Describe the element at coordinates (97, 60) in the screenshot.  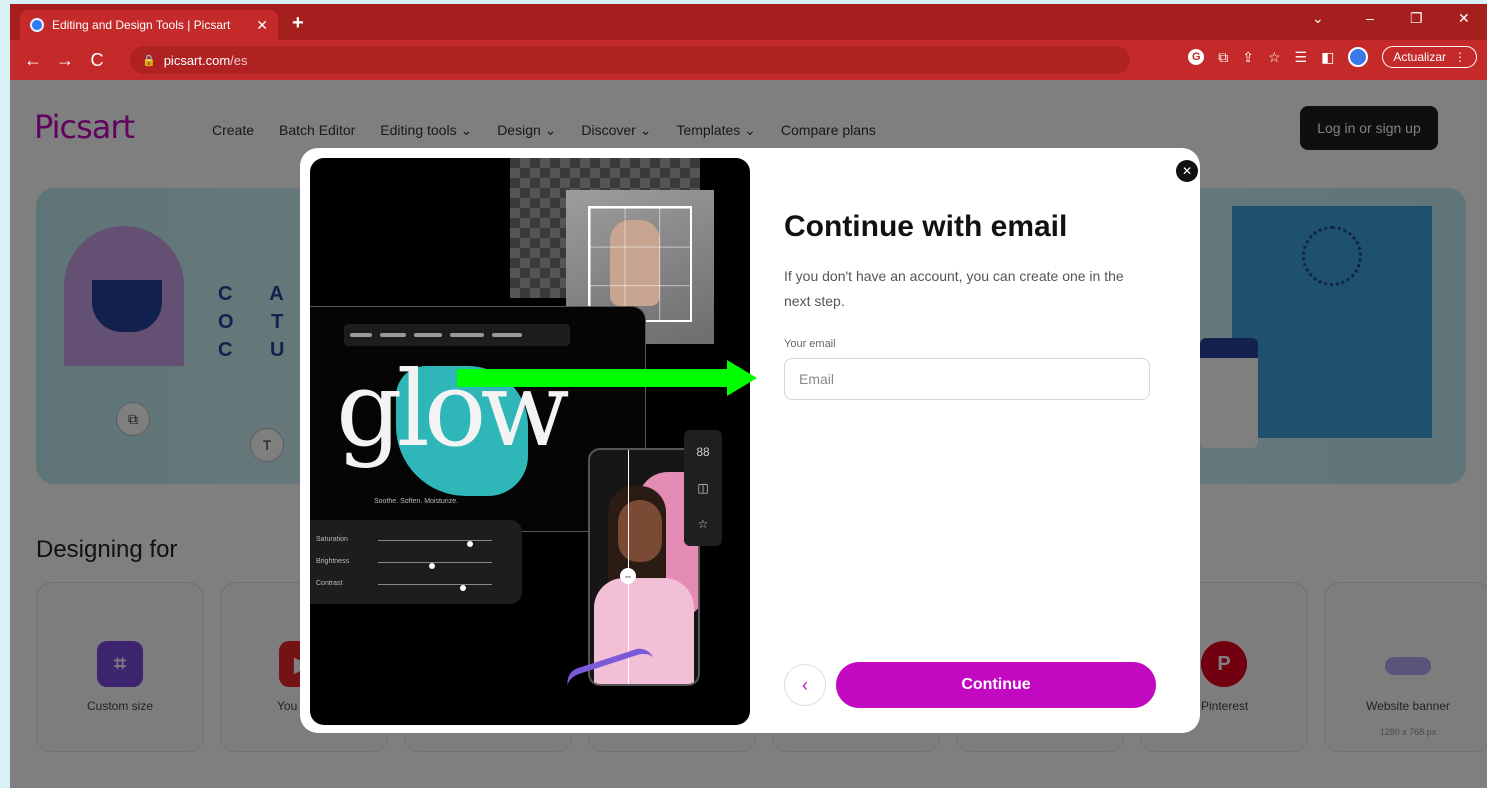
I see `reload-icon: C` at that location.